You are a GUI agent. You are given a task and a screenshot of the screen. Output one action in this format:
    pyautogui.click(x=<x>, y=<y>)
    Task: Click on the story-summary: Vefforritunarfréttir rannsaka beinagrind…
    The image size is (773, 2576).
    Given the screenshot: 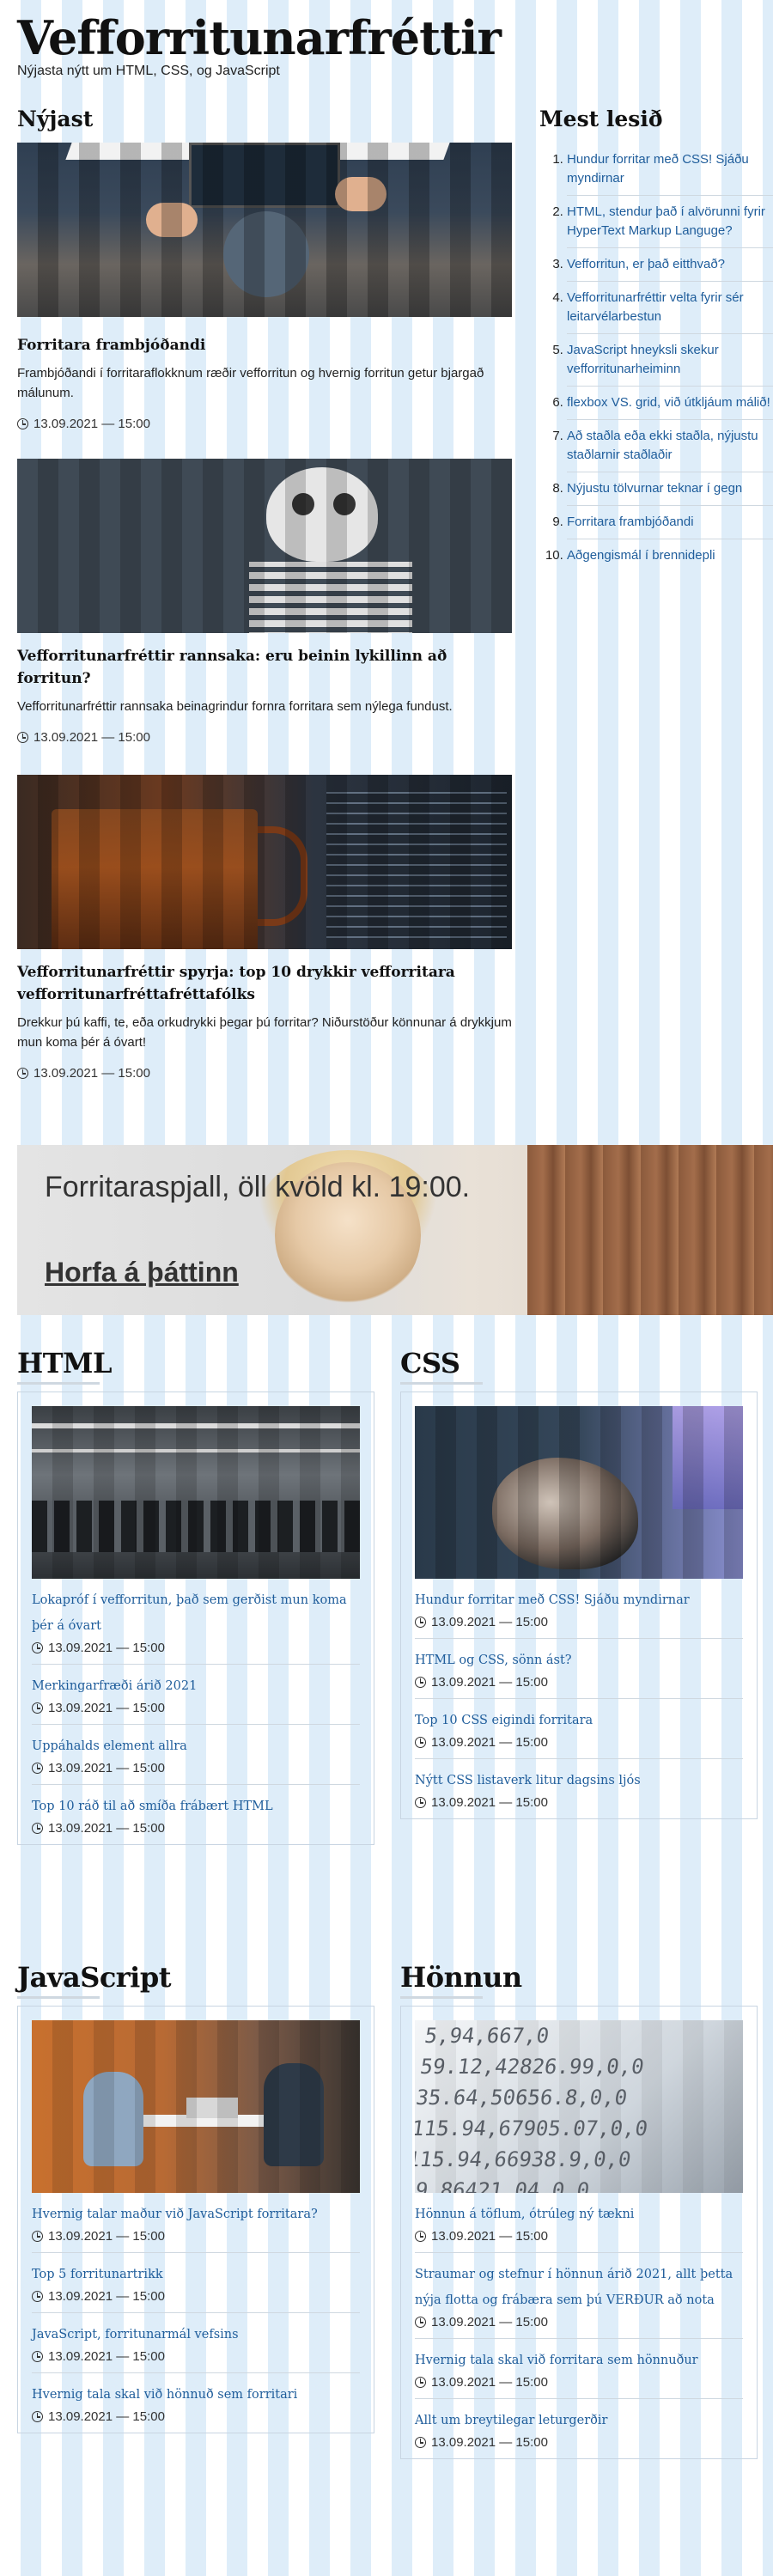 What is the action you would take?
    pyautogui.click(x=235, y=706)
    